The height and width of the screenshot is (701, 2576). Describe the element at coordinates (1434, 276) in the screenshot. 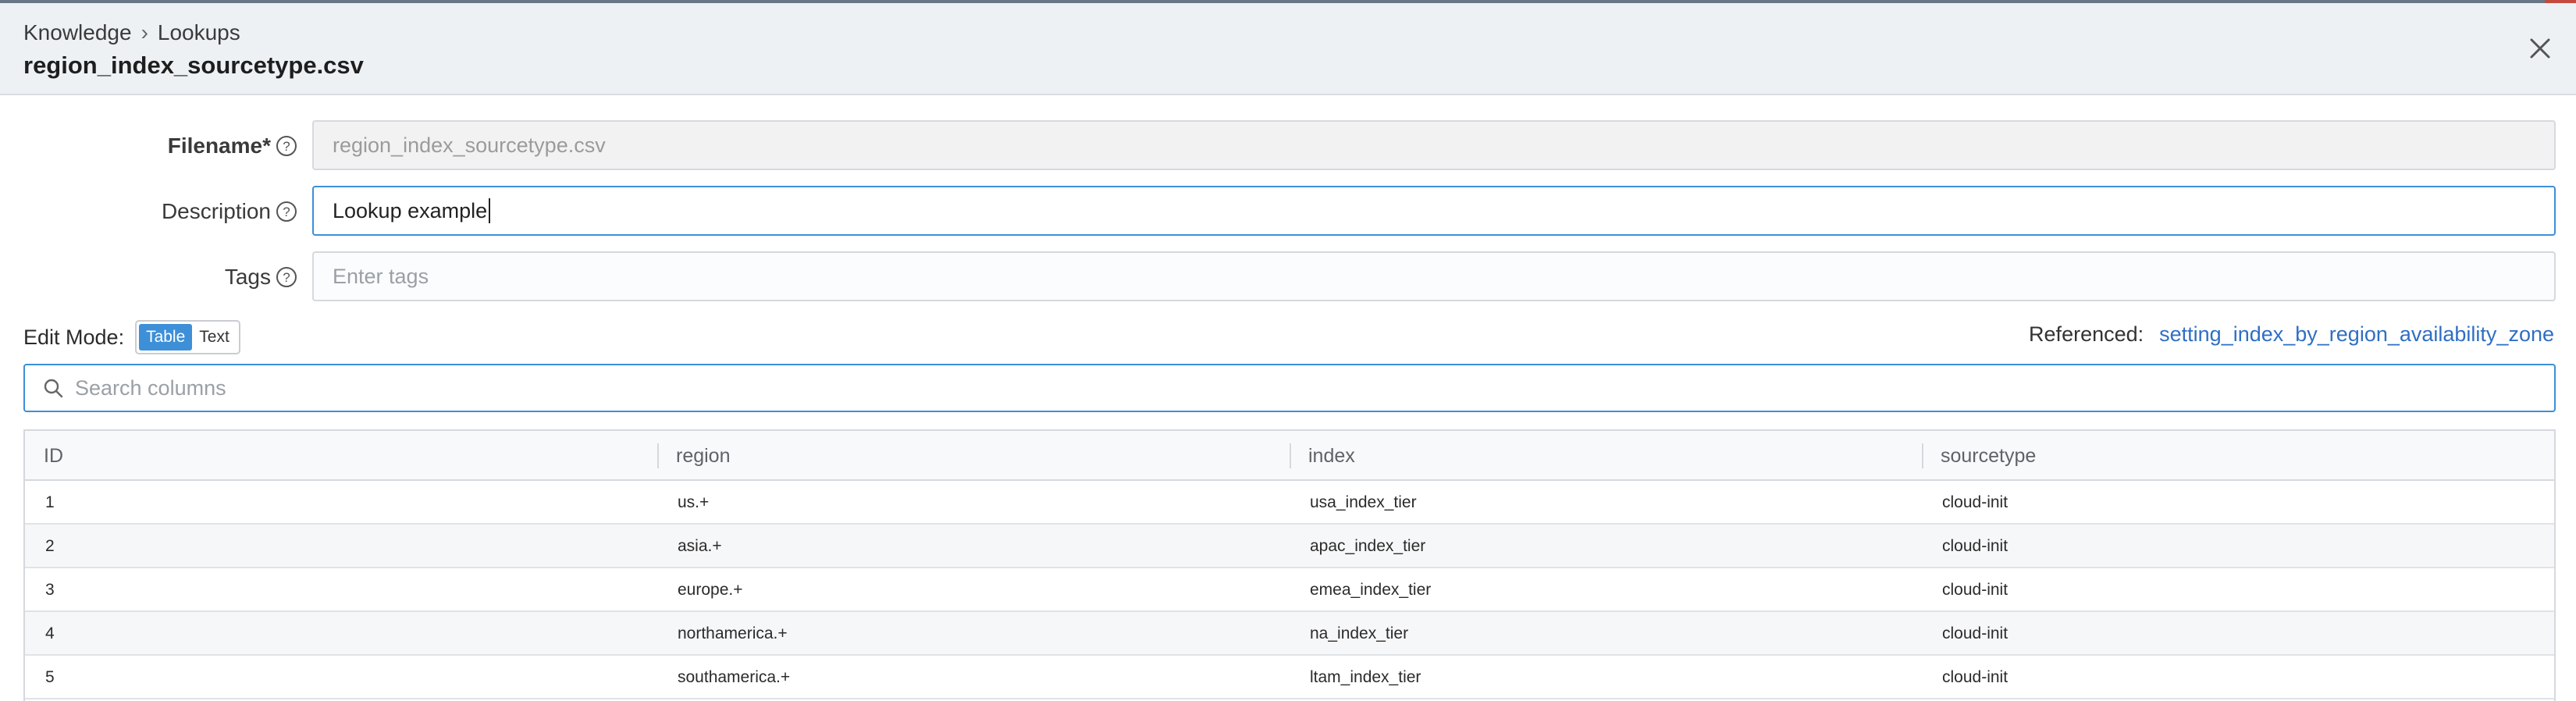

I see `tags-field: Enter tags` at that location.